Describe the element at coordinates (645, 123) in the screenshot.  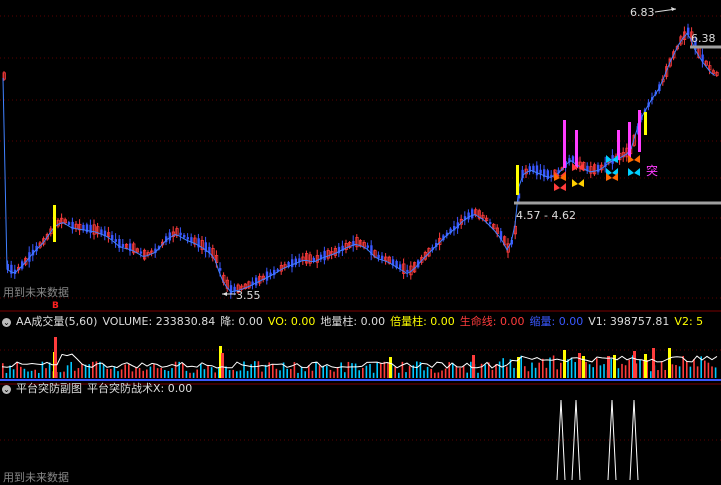
I see `highlight-bar` at that location.